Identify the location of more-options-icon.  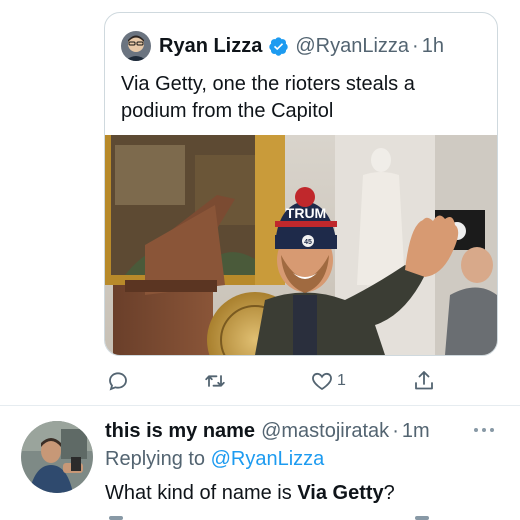
(484, 430).